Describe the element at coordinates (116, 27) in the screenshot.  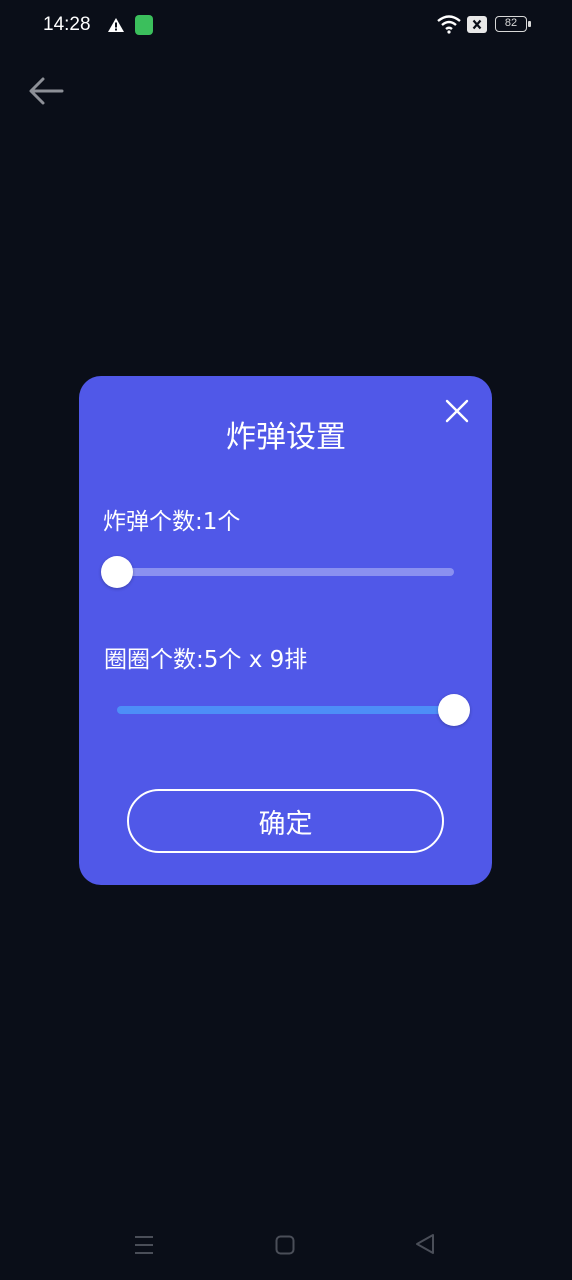
I see `warning-icon` at that location.